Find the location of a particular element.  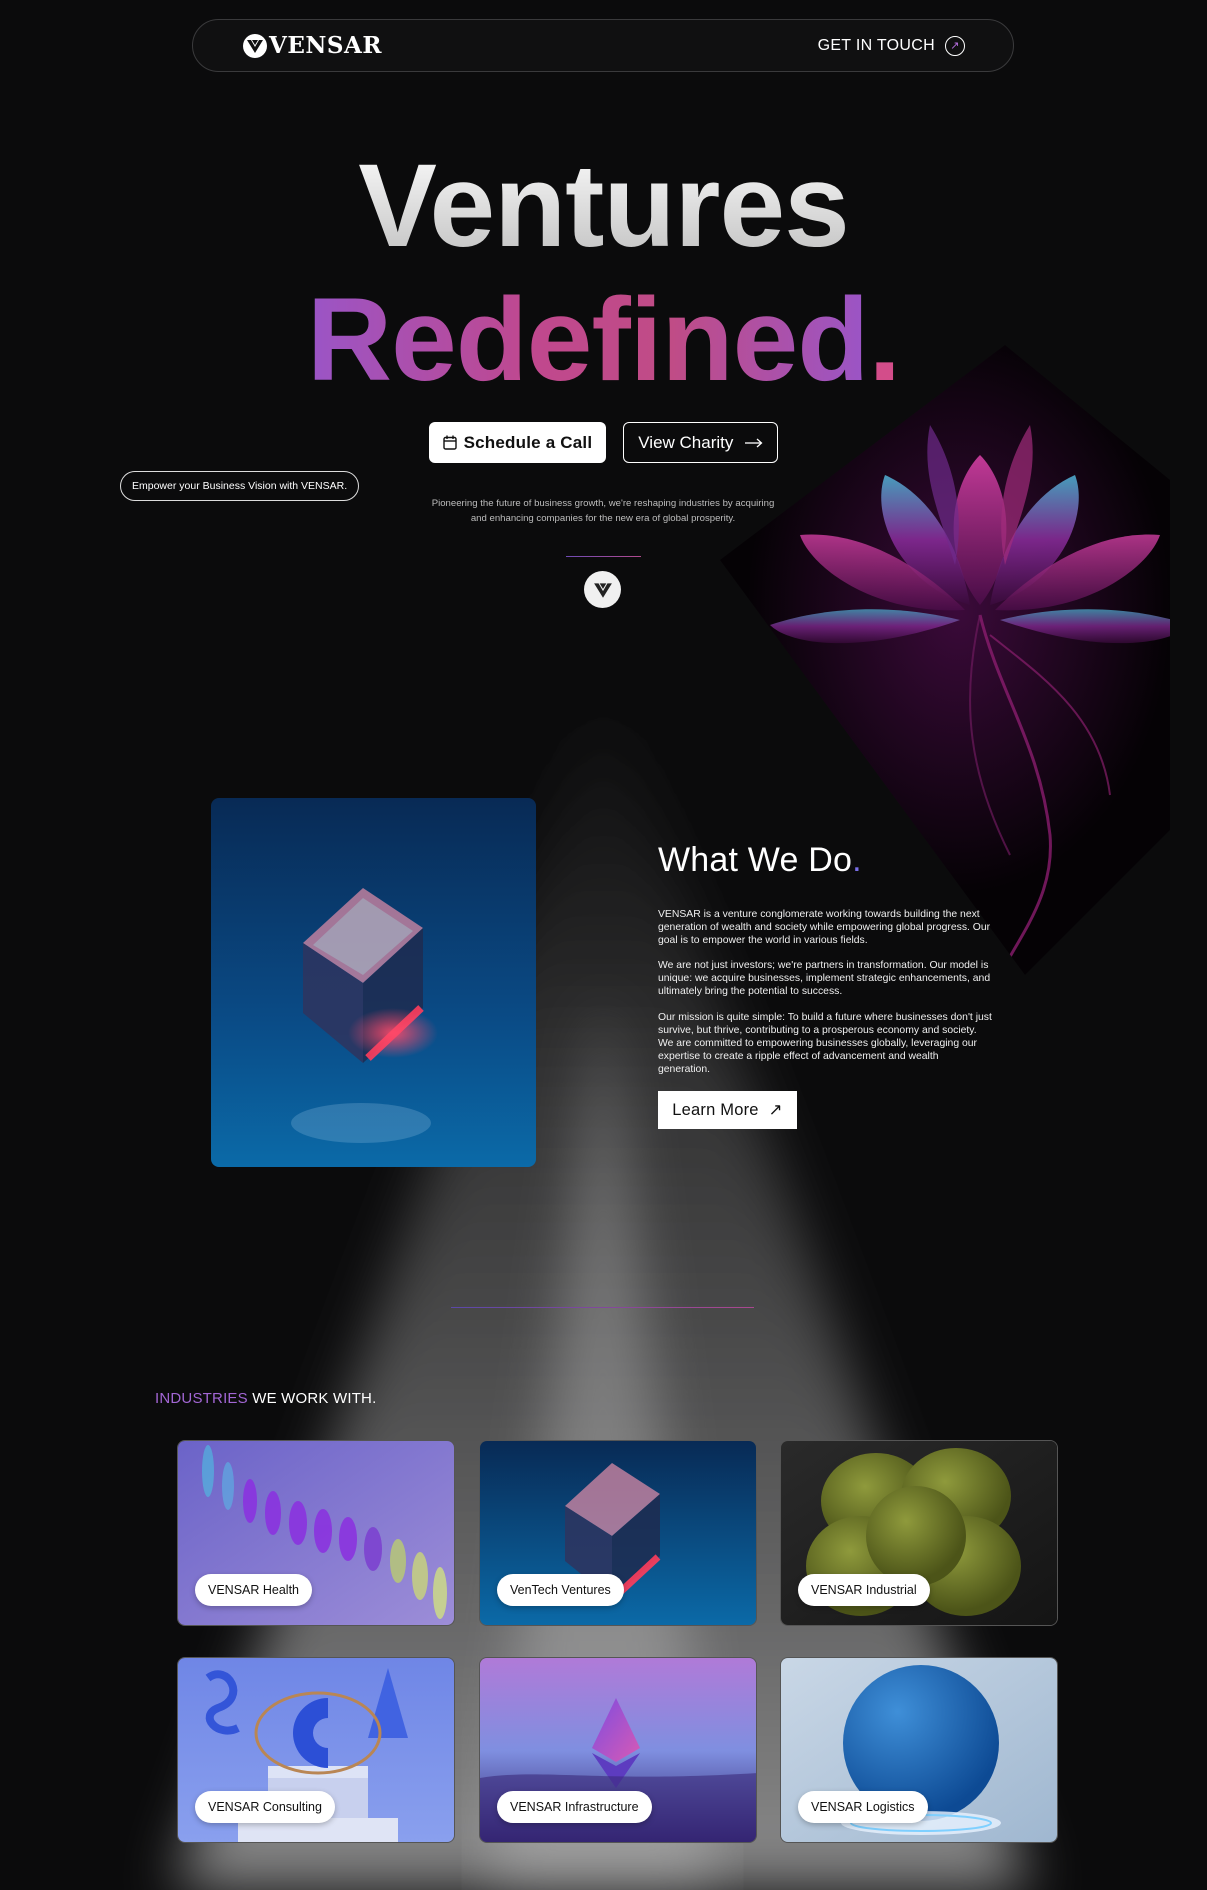

industry-card-label: VENSAR Consulting is located at coordinates (265, 1807).